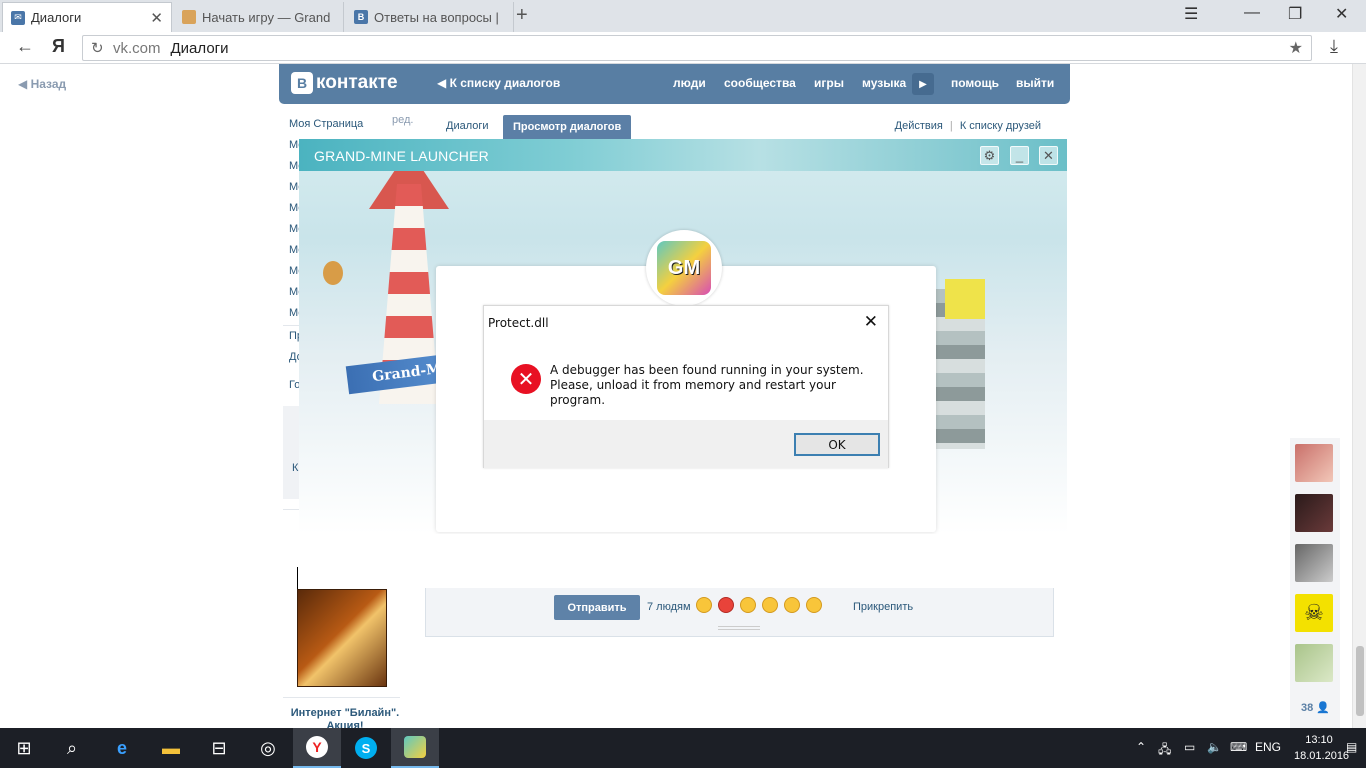  I want to click on notifications-icon: ▤, so click(1351, 747).